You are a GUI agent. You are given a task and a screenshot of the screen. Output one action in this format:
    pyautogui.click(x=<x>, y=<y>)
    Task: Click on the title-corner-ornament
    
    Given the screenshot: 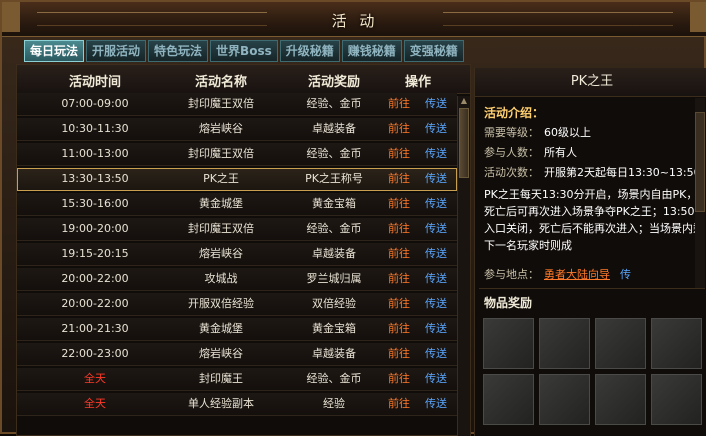 What is the action you would take?
    pyautogui.click(x=698, y=17)
    